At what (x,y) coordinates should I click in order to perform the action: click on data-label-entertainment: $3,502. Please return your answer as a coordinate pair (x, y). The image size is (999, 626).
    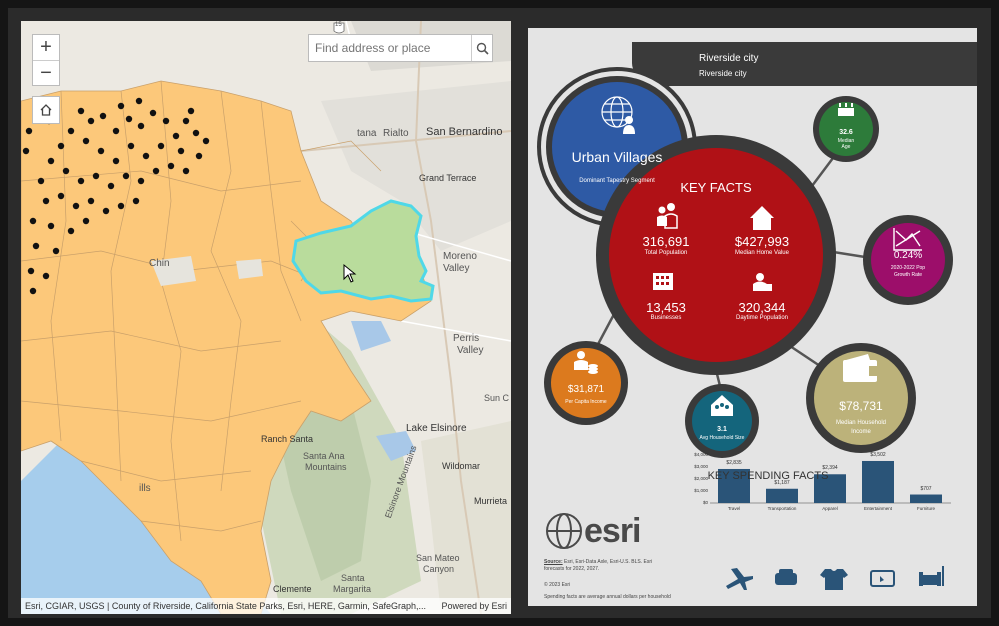
    Looking at the image, I should click on (878, 454).